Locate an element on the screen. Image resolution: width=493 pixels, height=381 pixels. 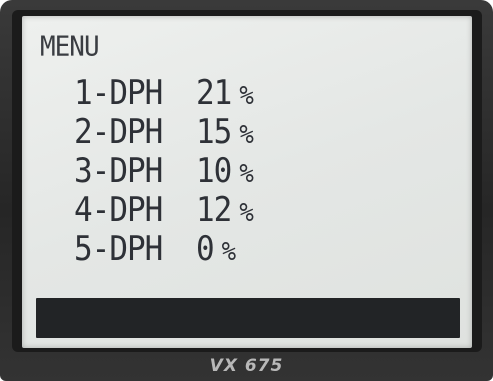
menu-item-value: 0 is located at coordinates (205, 249).